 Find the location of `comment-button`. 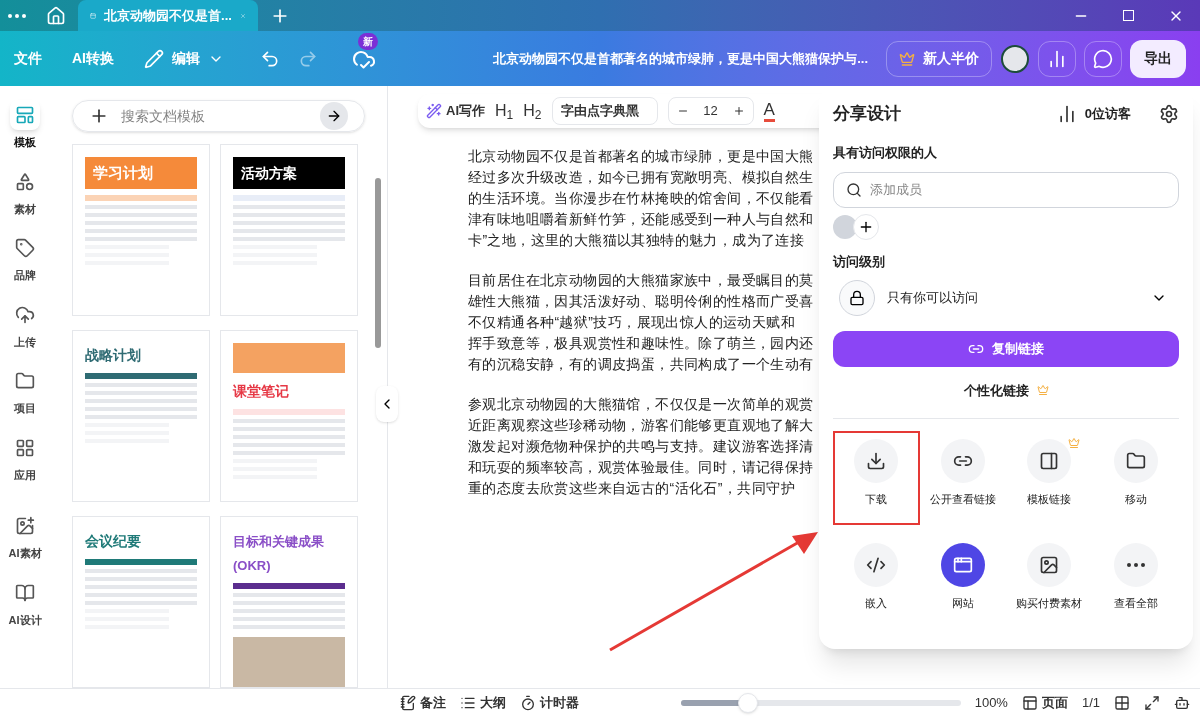

comment-button is located at coordinates (1103, 58).